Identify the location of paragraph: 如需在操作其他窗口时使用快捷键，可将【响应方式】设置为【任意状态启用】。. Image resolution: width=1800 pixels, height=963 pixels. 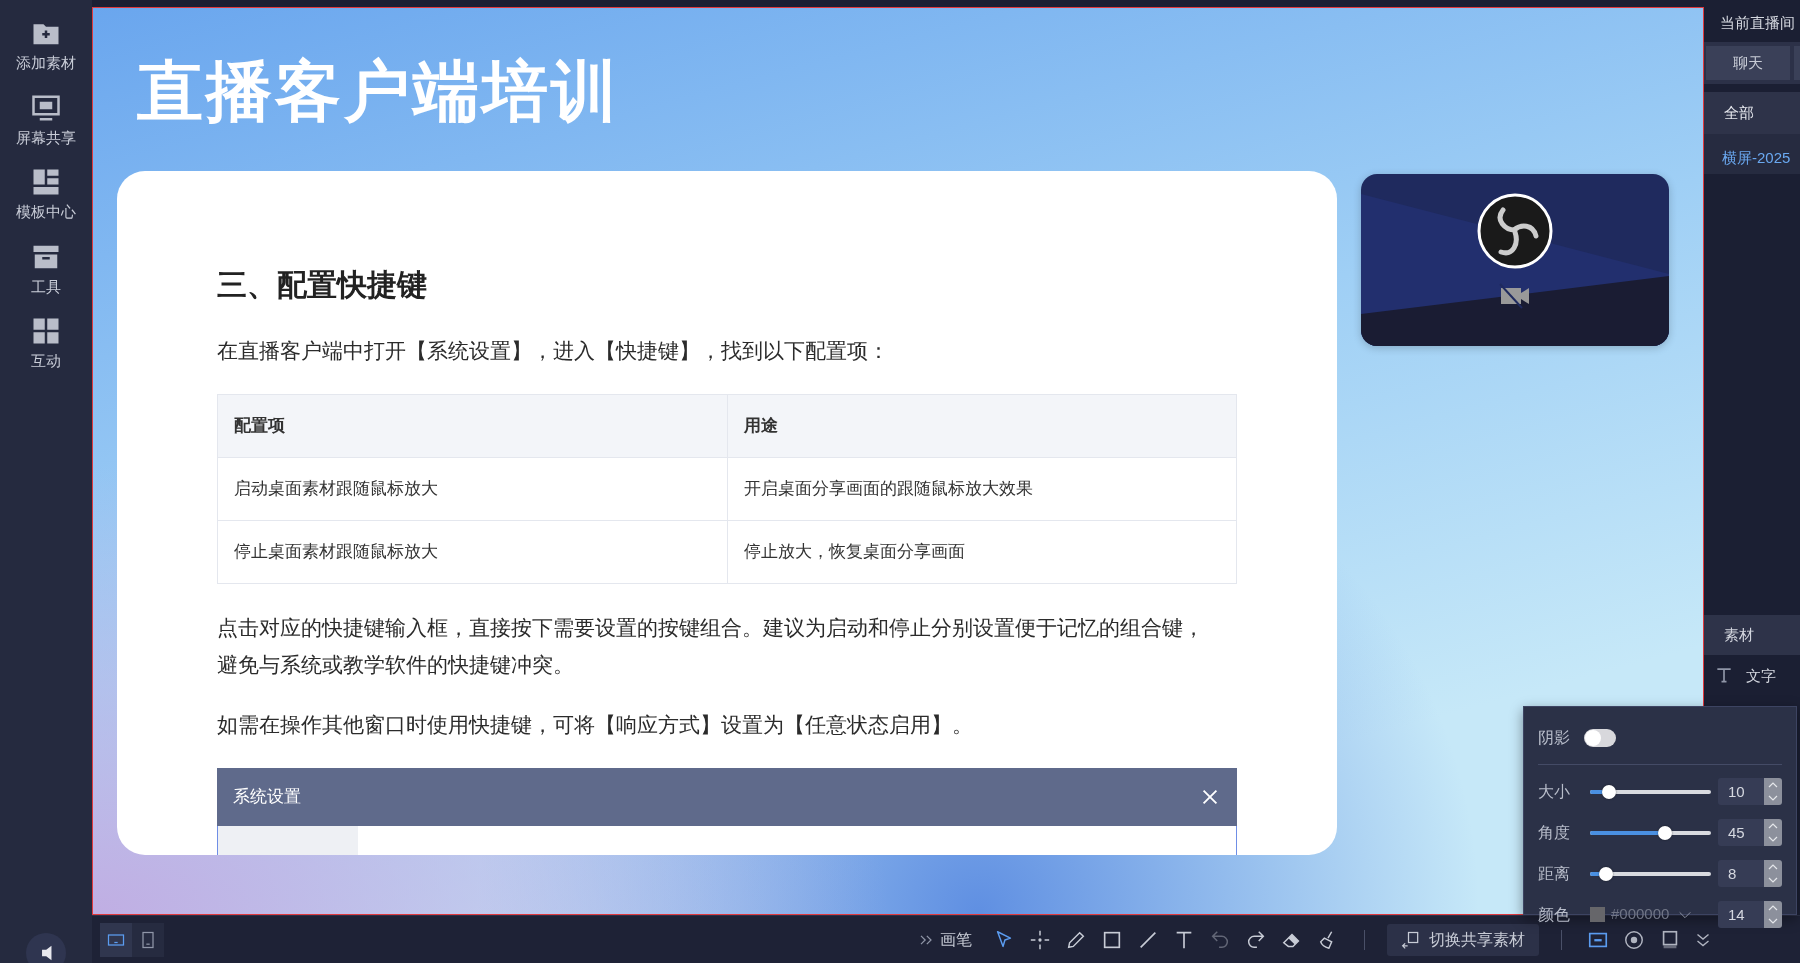
(595, 725).